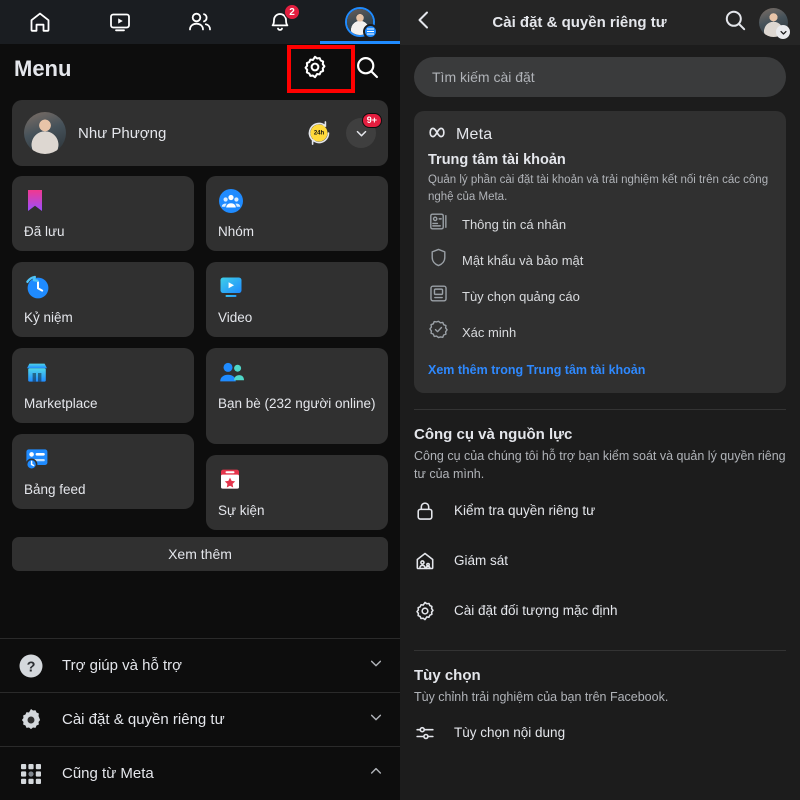  What do you see at coordinates (200, 773) in the screenshot?
I see `list-item-also-from-meta: Cũng từ Meta` at bounding box center [200, 773].